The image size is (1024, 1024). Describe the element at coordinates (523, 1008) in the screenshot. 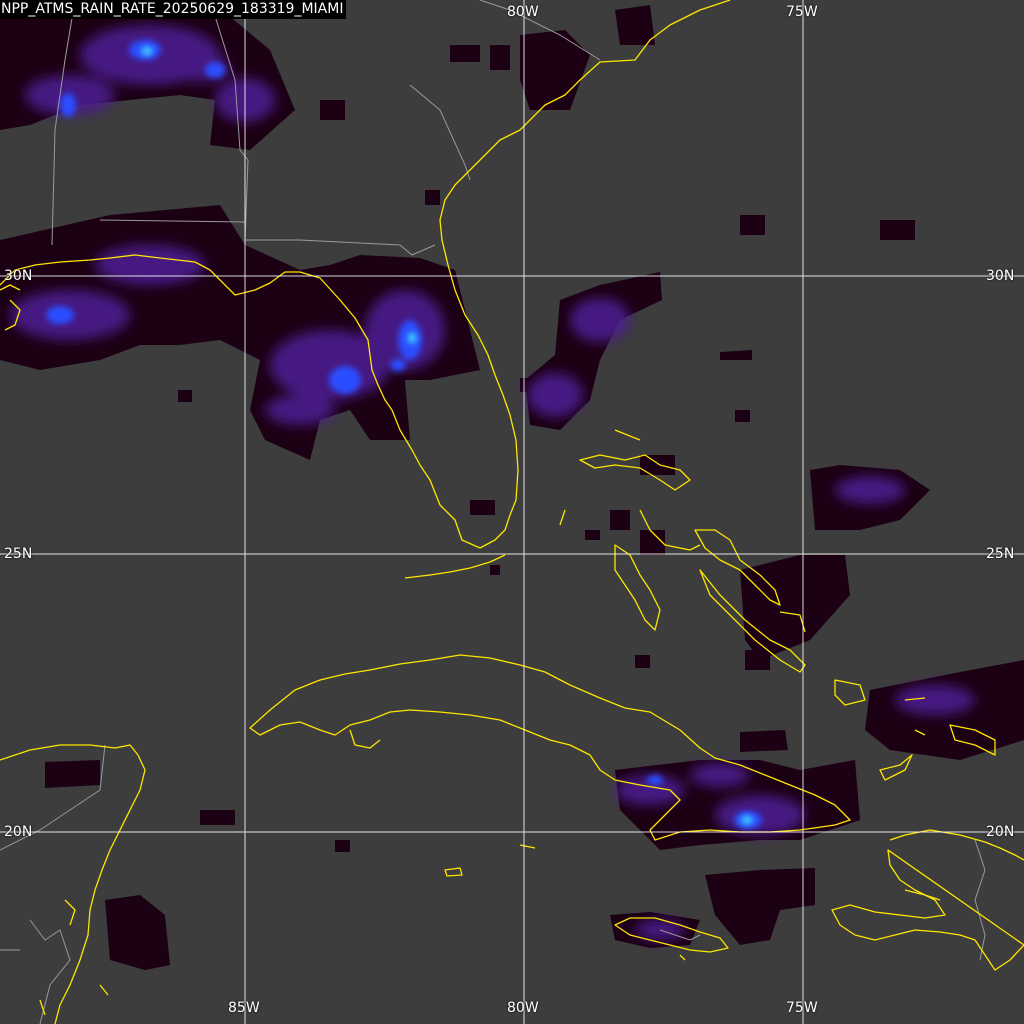

I see `label-bottom-80w: 80W` at that location.